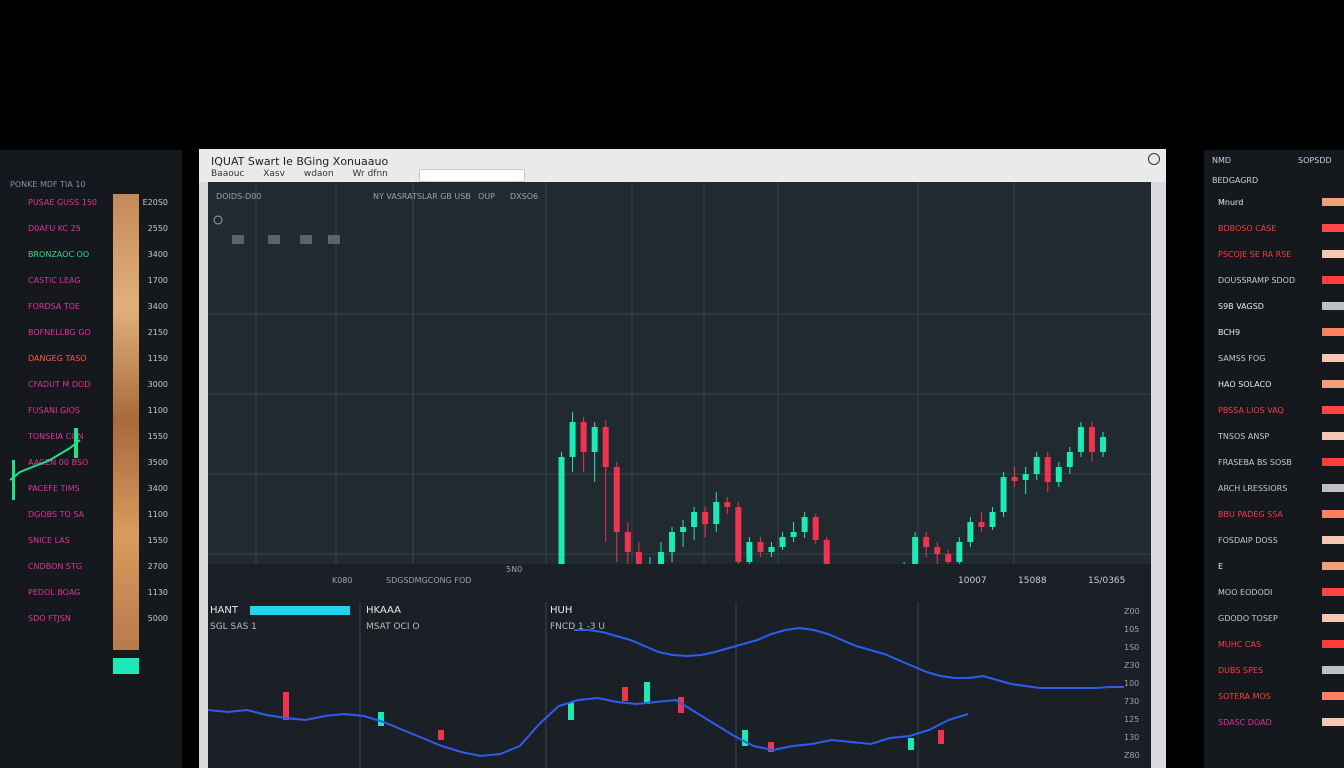  What do you see at coordinates (1131, 701) in the screenshot?
I see `axis-tick-label: 730` at bounding box center [1131, 701].